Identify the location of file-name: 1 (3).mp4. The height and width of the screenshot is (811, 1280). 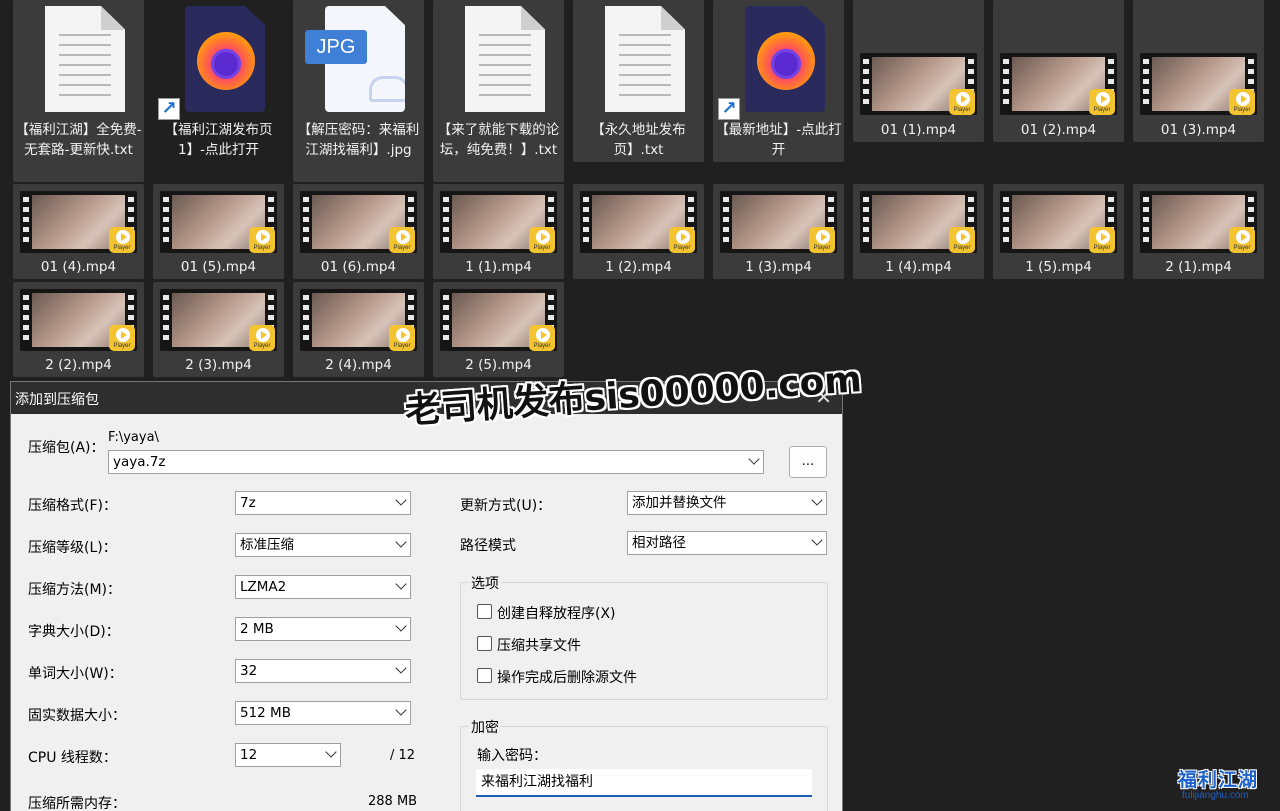
(778, 267).